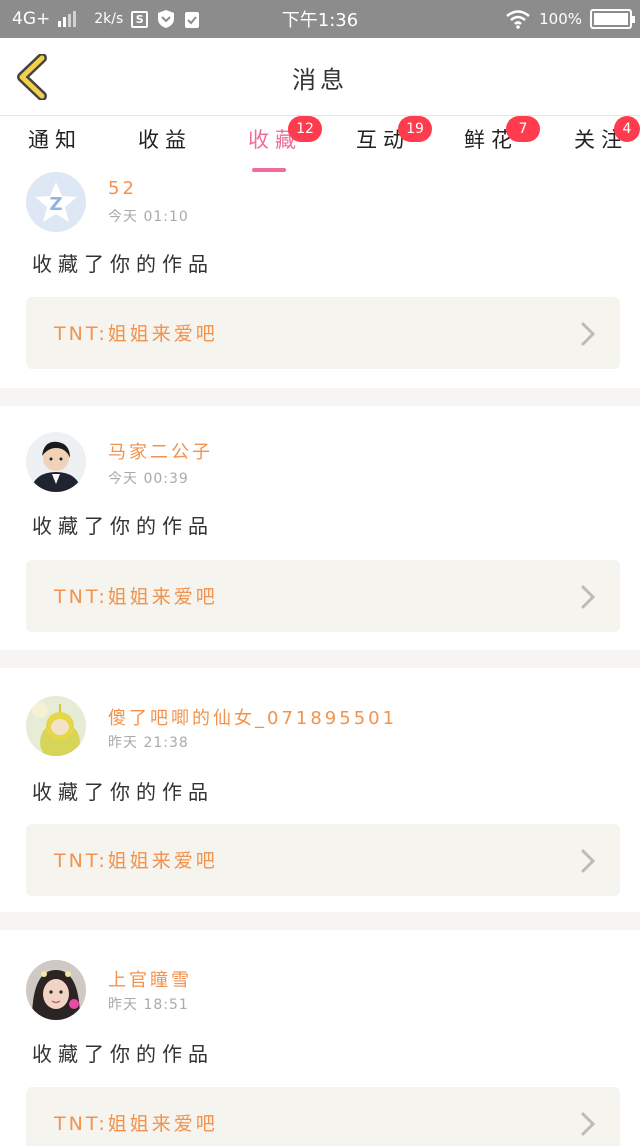 This screenshot has height=1146, width=640. I want to click on tab-earnings: 收益, so click(165, 148).